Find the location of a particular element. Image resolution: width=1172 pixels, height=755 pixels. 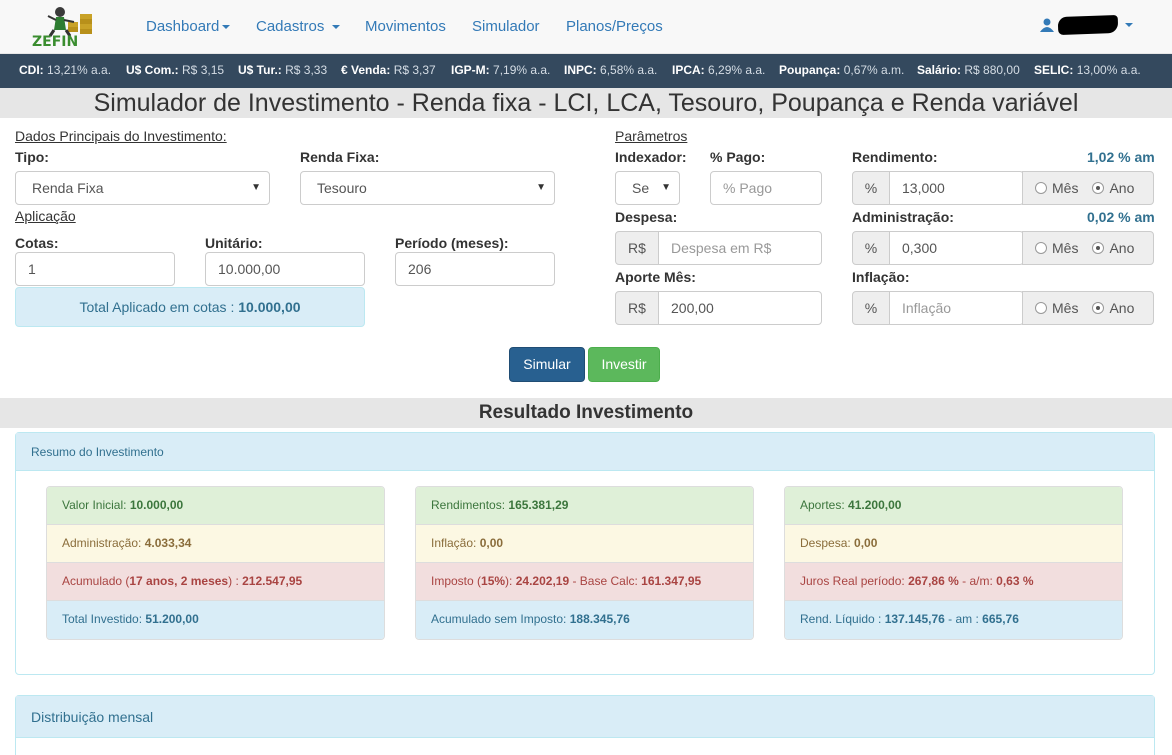

nav-movimentos: Movimentos is located at coordinates (405, 26).